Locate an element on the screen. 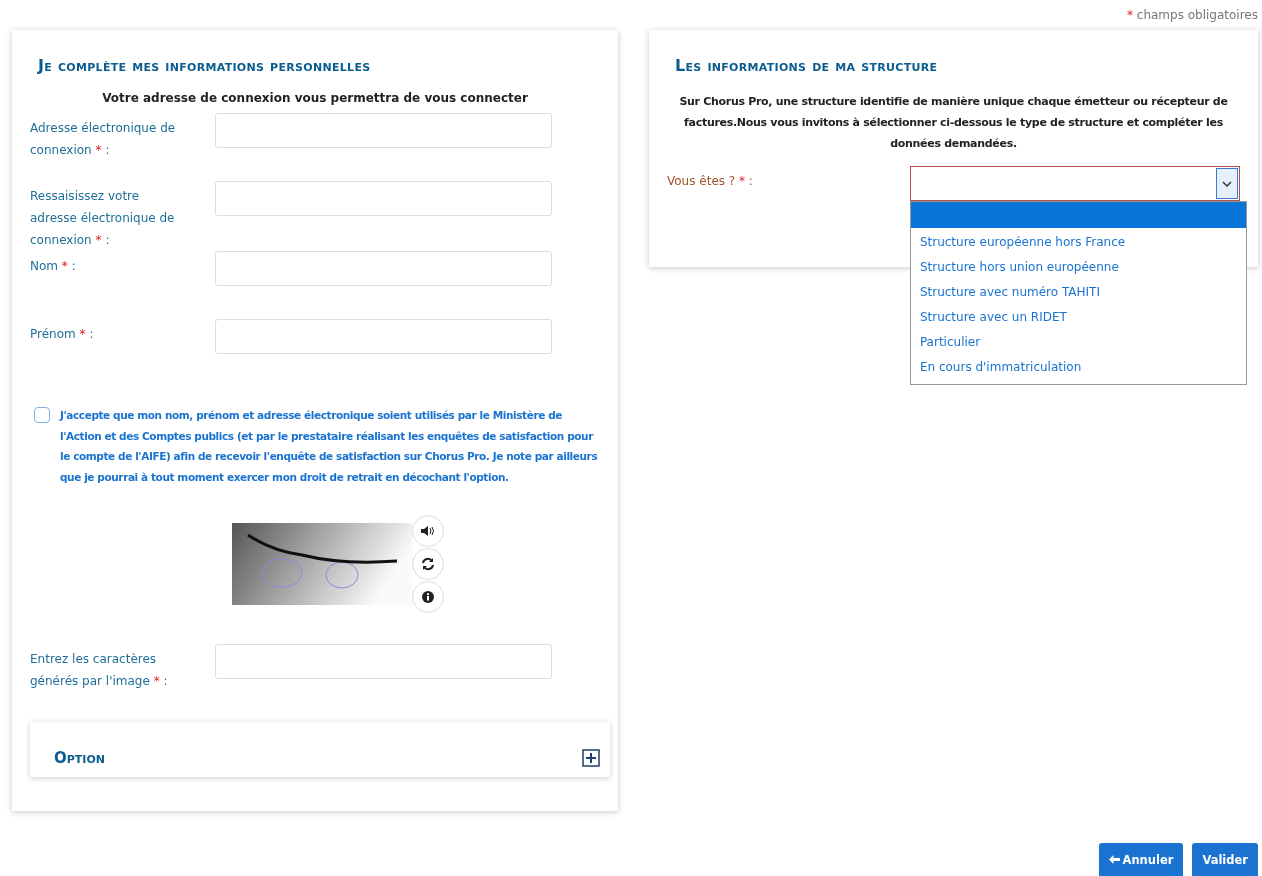 Image resolution: width=1262 pixels, height=876 pixels. option-title: Option is located at coordinates (79, 758).